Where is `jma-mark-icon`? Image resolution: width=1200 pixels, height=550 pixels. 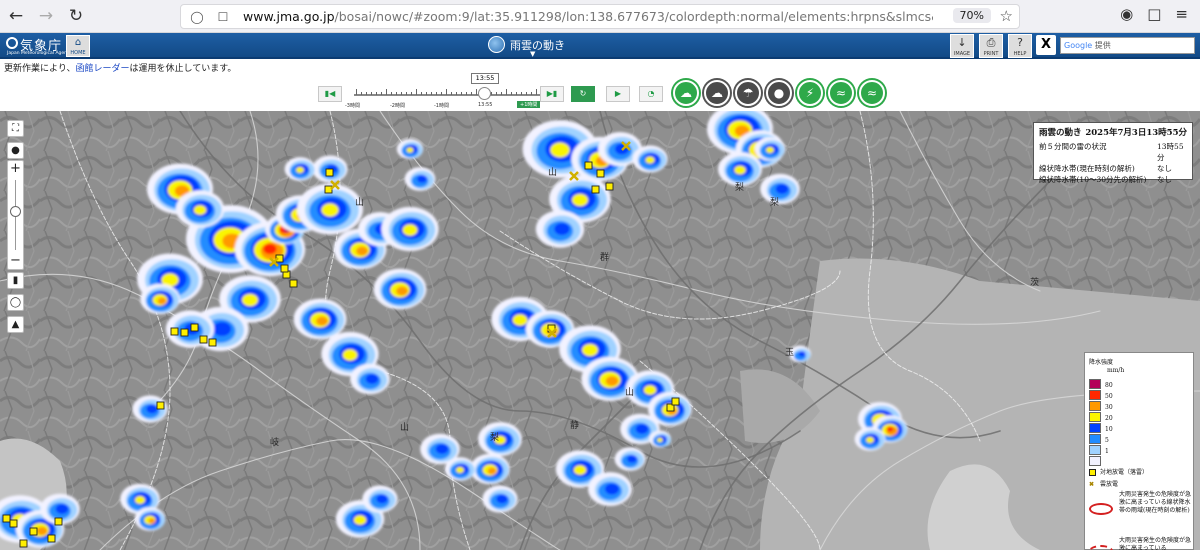
jma-mark-icon is located at coordinates (12, 43).